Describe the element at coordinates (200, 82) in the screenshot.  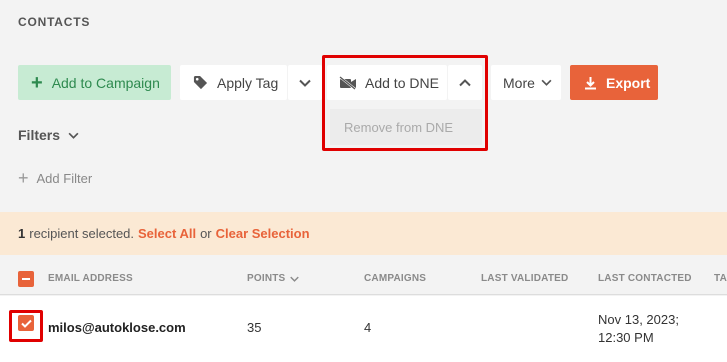
I see `tag-icon` at that location.